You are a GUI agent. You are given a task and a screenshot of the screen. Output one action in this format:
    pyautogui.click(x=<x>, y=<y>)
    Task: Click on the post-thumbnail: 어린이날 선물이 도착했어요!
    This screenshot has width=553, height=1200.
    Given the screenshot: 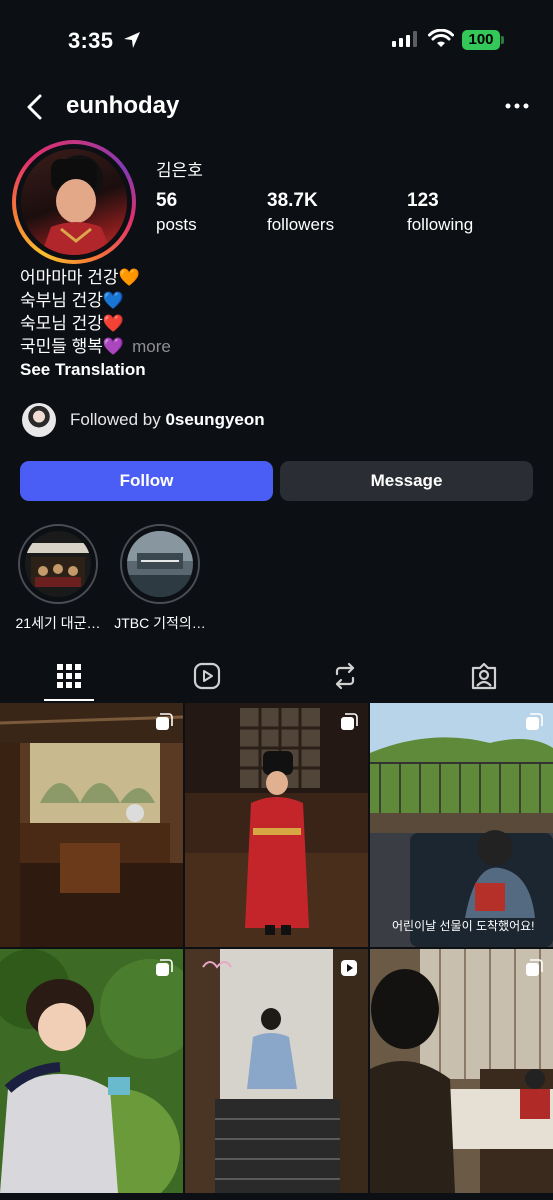 What is the action you would take?
    pyautogui.click(x=461, y=825)
    